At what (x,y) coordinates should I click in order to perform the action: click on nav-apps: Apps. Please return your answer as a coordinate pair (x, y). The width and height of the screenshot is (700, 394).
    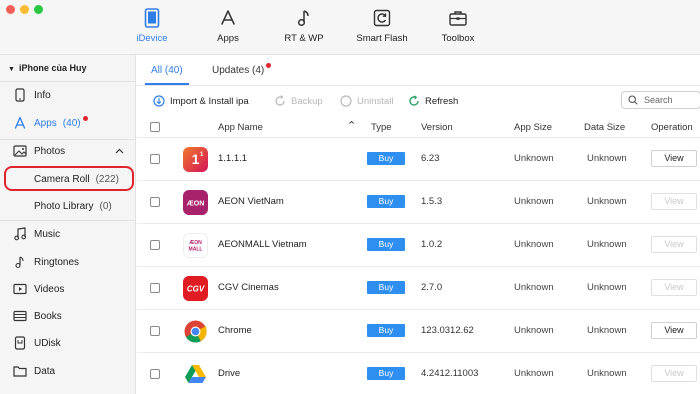
    Looking at the image, I should click on (228, 26).